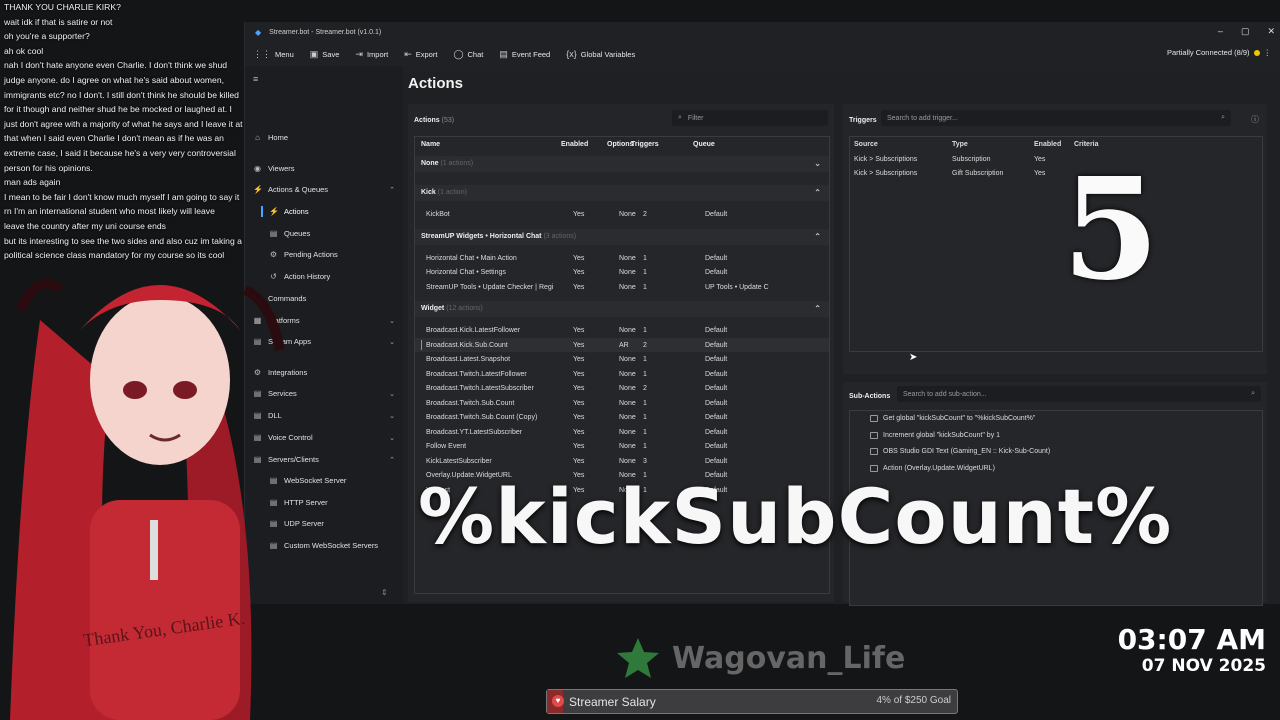  Describe the element at coordinates (750, 118) in the screenshot. I see `actions-filter-input: ⌕ Filter` at that location.